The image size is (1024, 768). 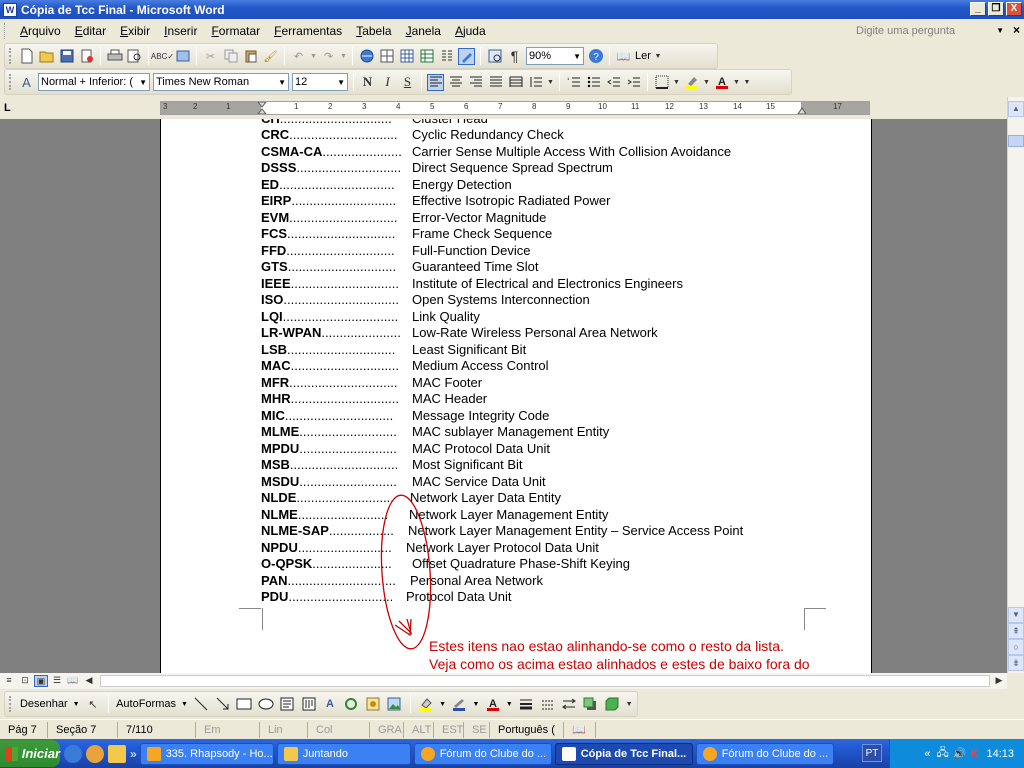 What do you see at coordinates (343, 753) in the screenshot?
I see `taskbar-button-juntando: Juntando` at bounding box center [343, 753].